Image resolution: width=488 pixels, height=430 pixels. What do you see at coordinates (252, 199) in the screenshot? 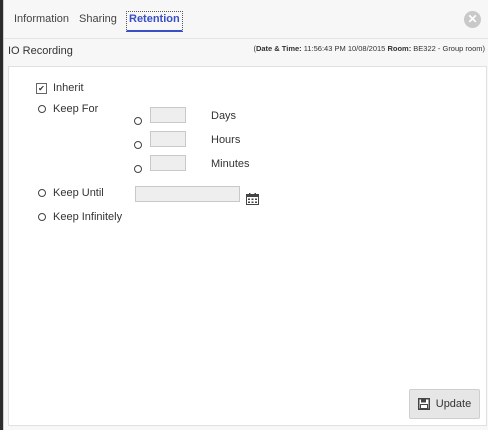
I see `calendar-icon` at bounding box center [252, 199].